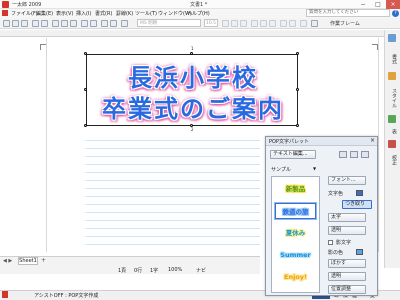 This screenshot has width=400, height=300. Describe the element at coordinates (372, 140) in the screenshot. I see `palette-close-icon: ×` at that location.